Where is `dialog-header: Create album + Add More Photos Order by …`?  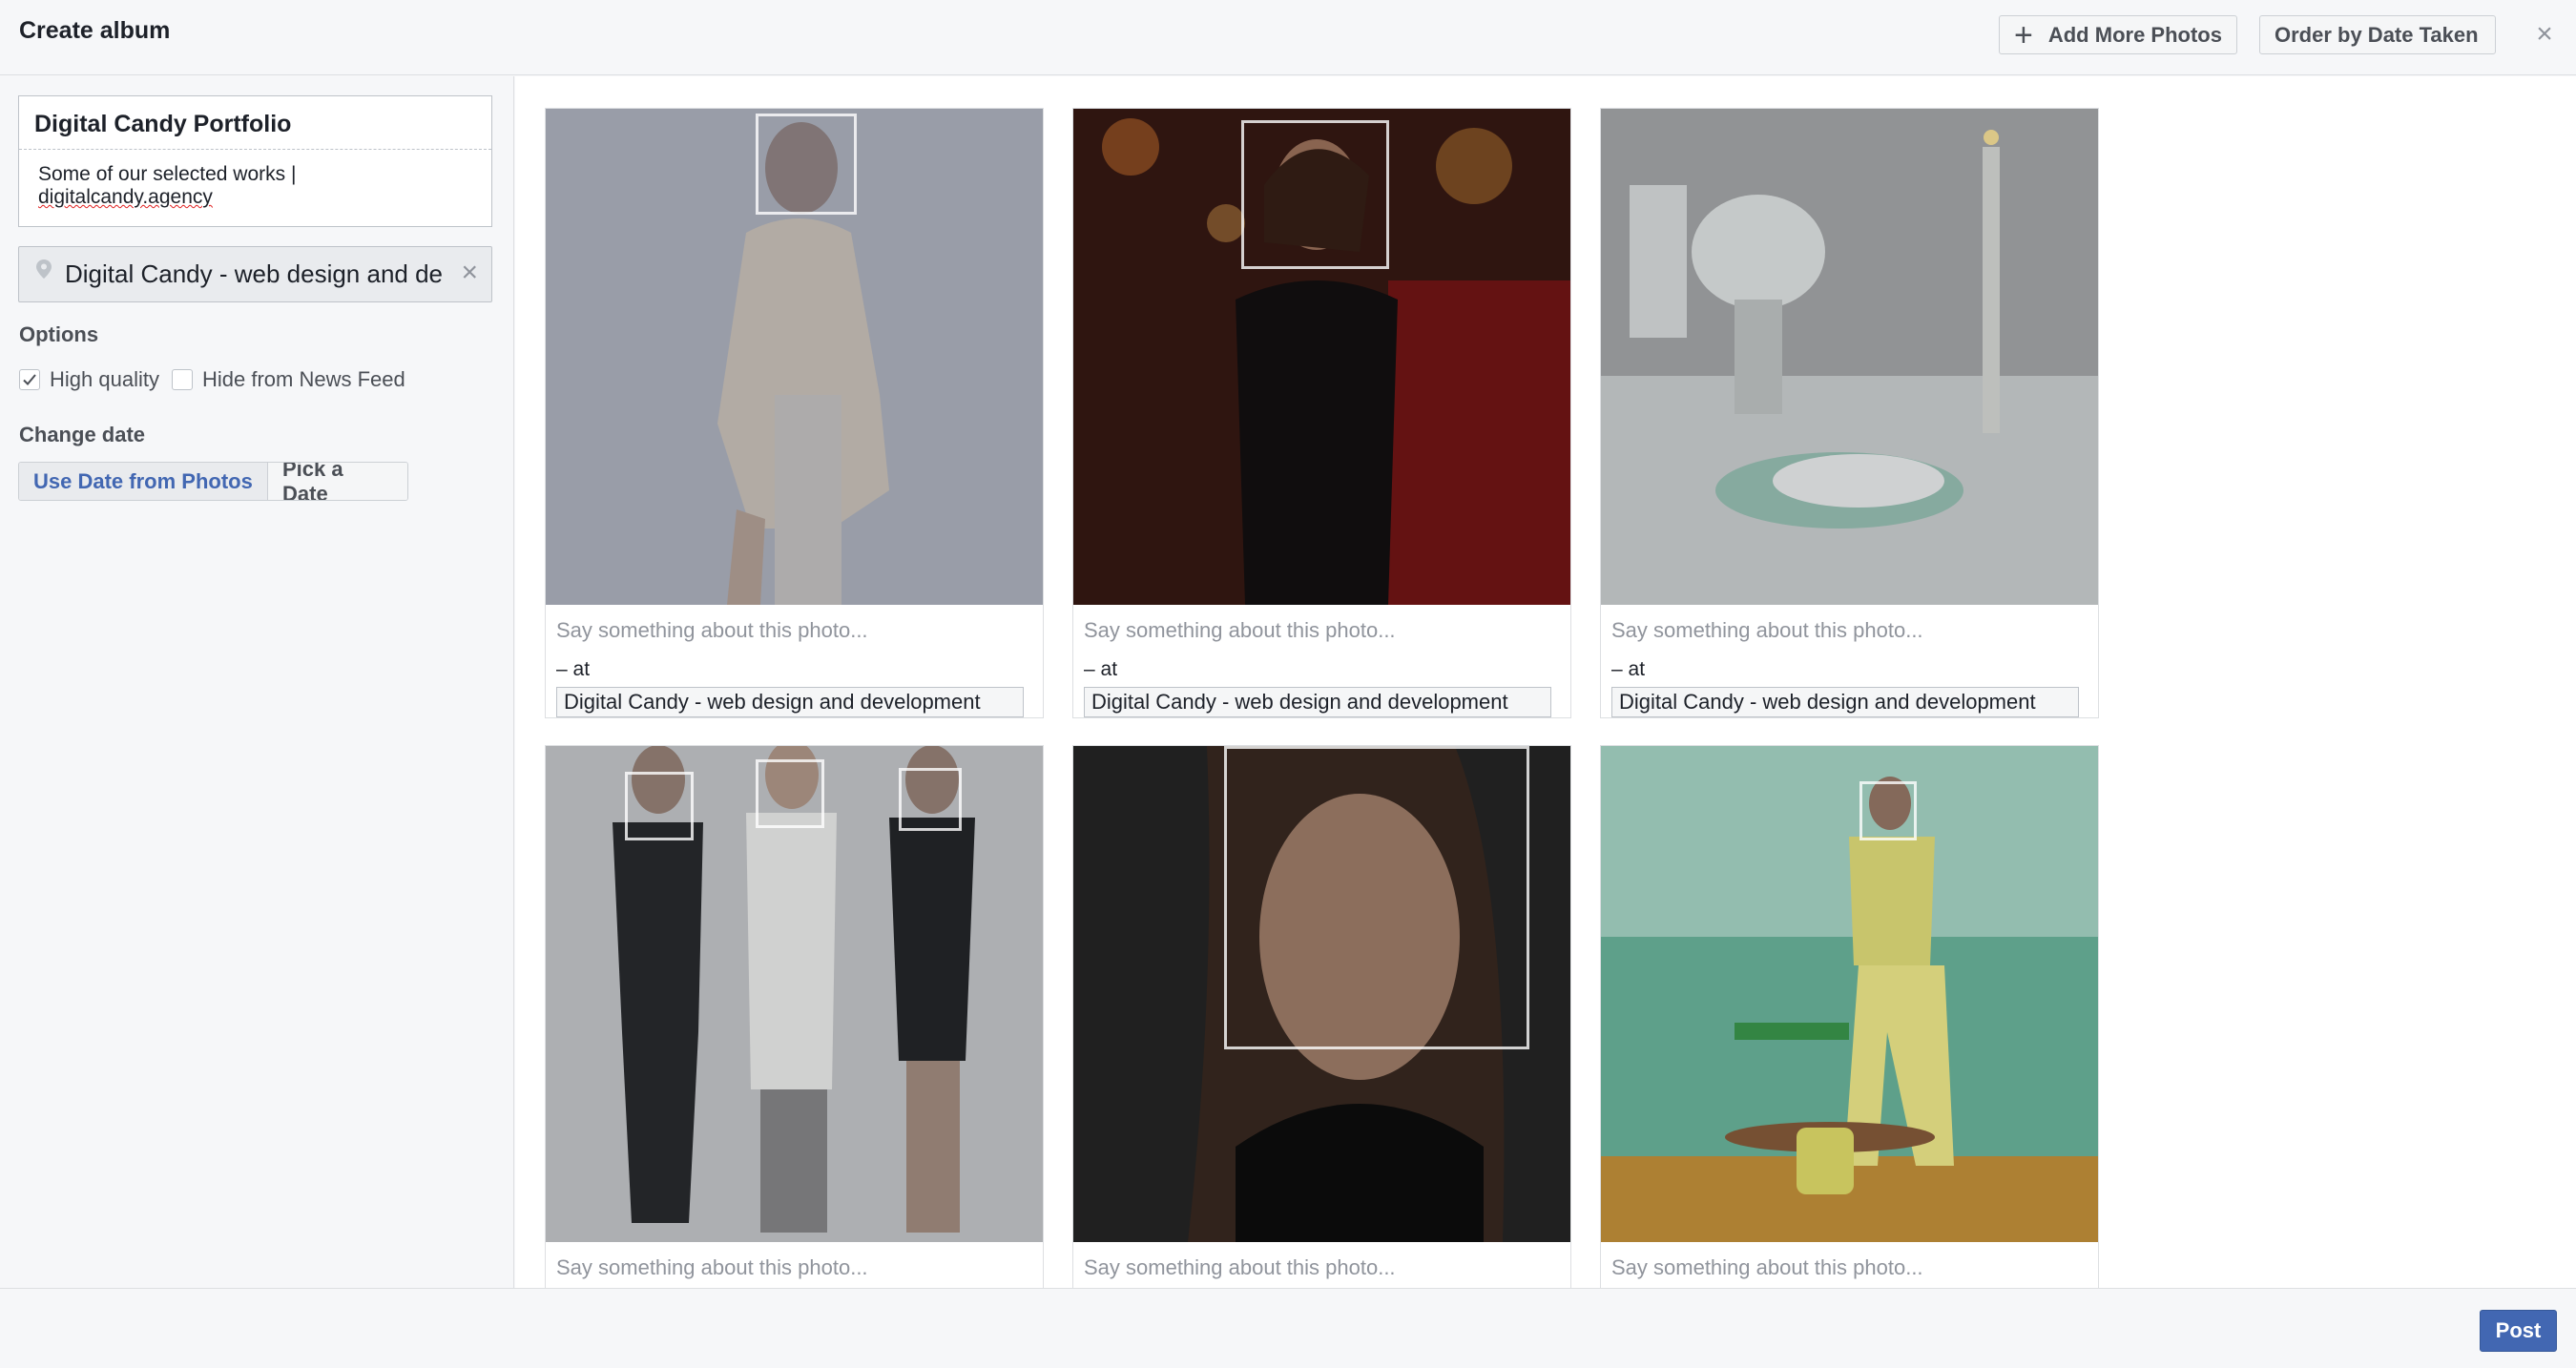
dialog-header: Create album + Add More Photos Order by … is located at coordinates (1288, 37).